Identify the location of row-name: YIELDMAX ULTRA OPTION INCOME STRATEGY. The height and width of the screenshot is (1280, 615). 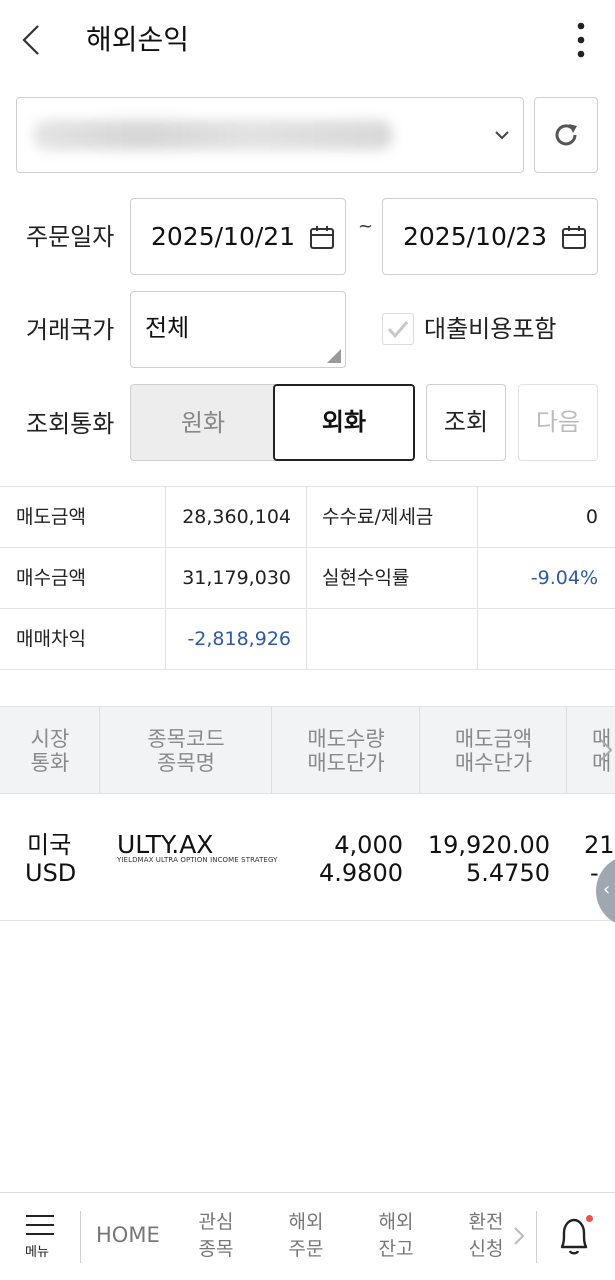
(197, 860).